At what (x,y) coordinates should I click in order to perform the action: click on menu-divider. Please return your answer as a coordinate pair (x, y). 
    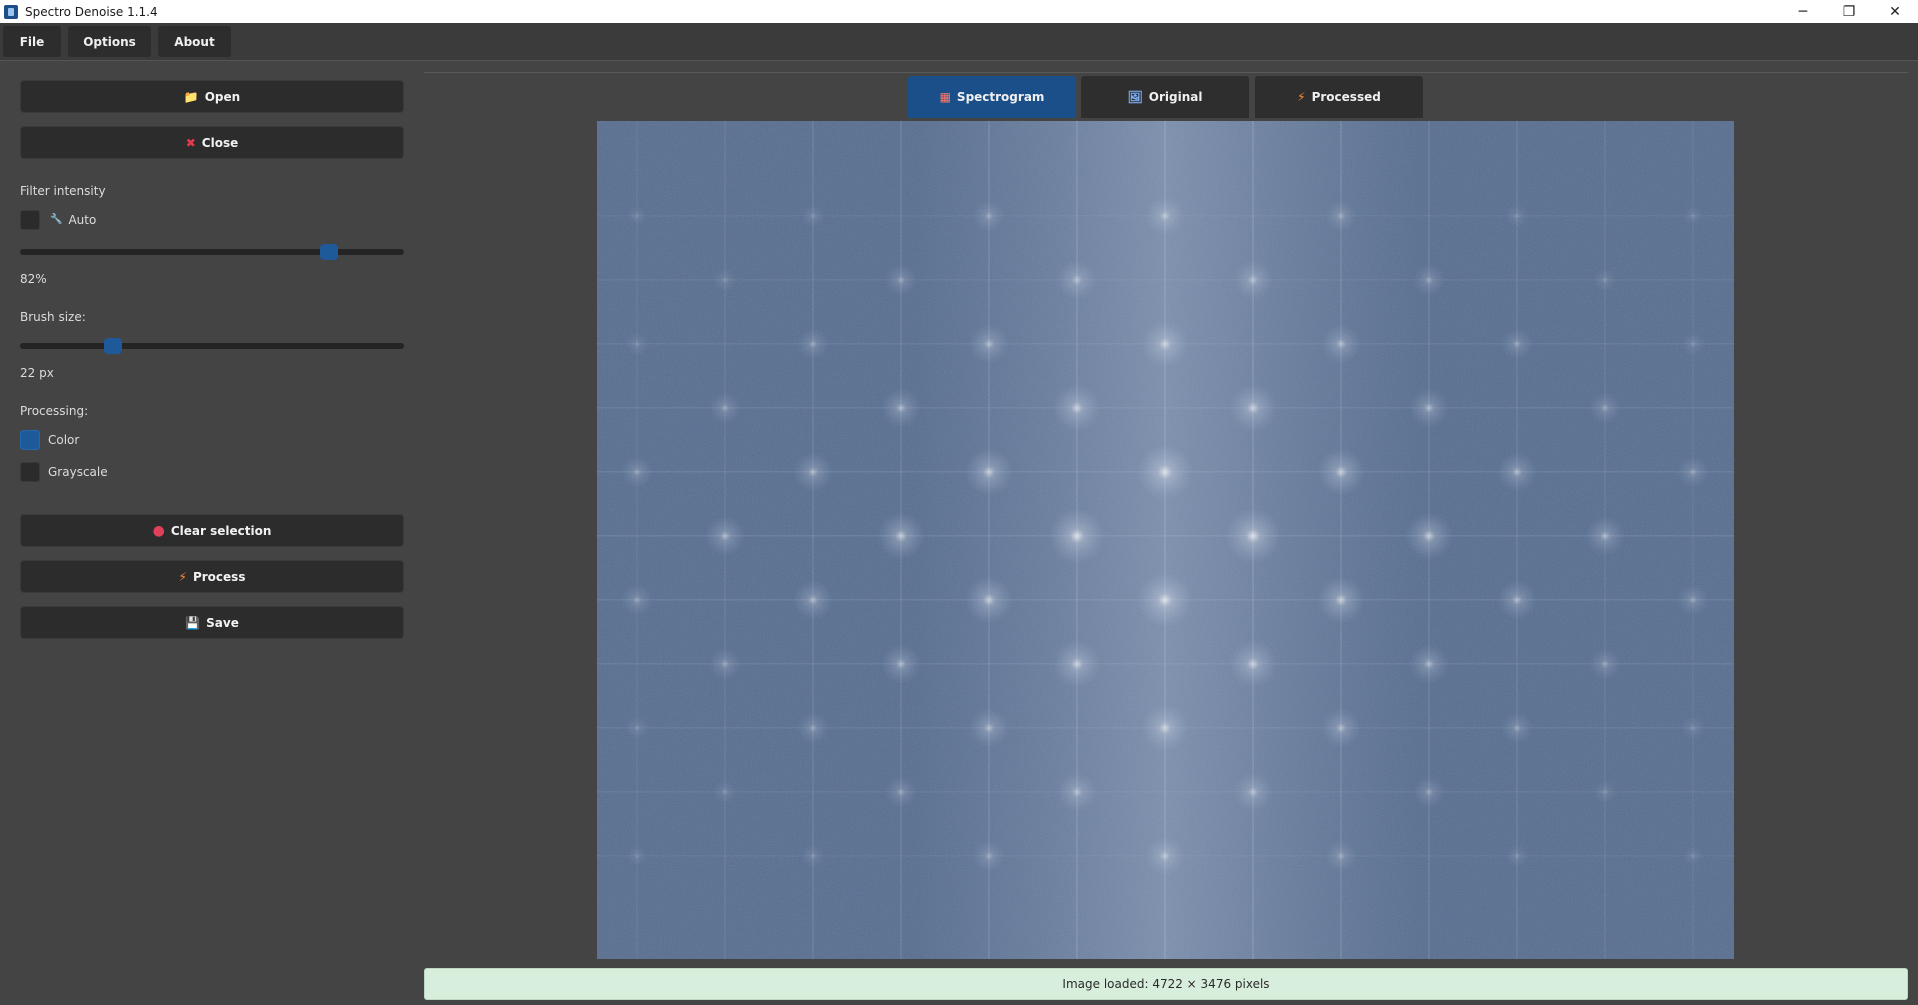
    Looking at the image, I should click on (959, 60).